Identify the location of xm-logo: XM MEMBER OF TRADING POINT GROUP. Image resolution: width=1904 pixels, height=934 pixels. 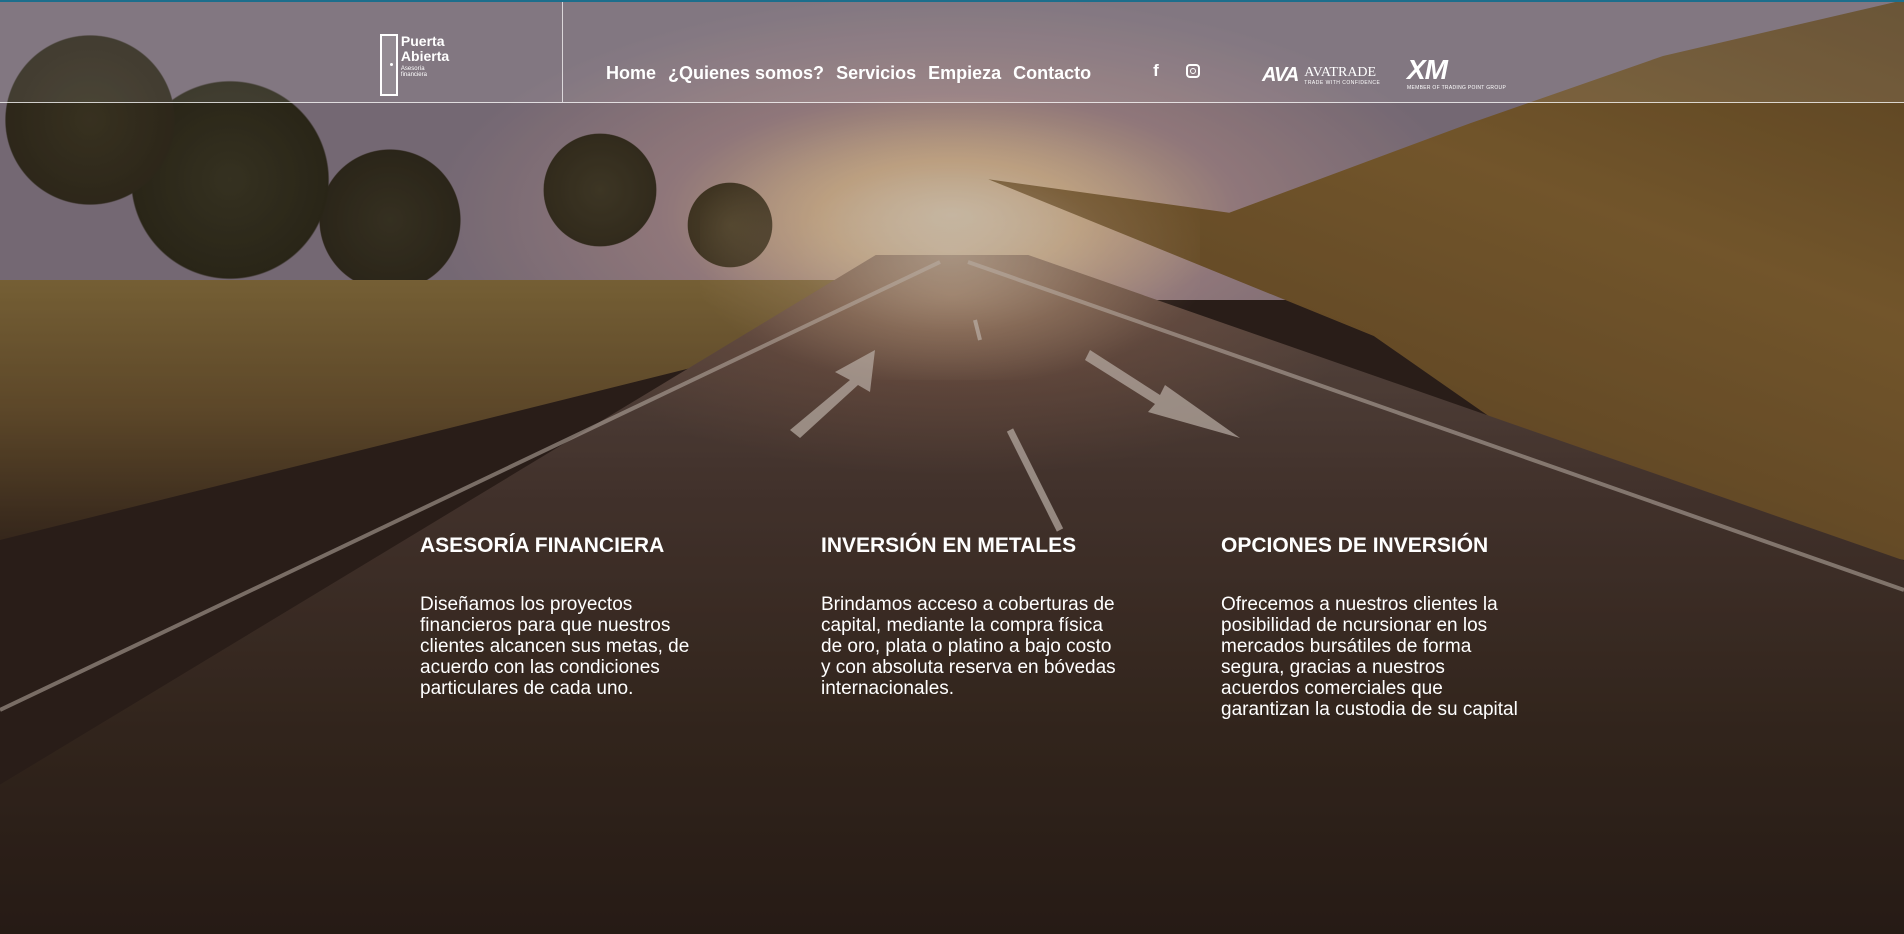
(1456, 73).